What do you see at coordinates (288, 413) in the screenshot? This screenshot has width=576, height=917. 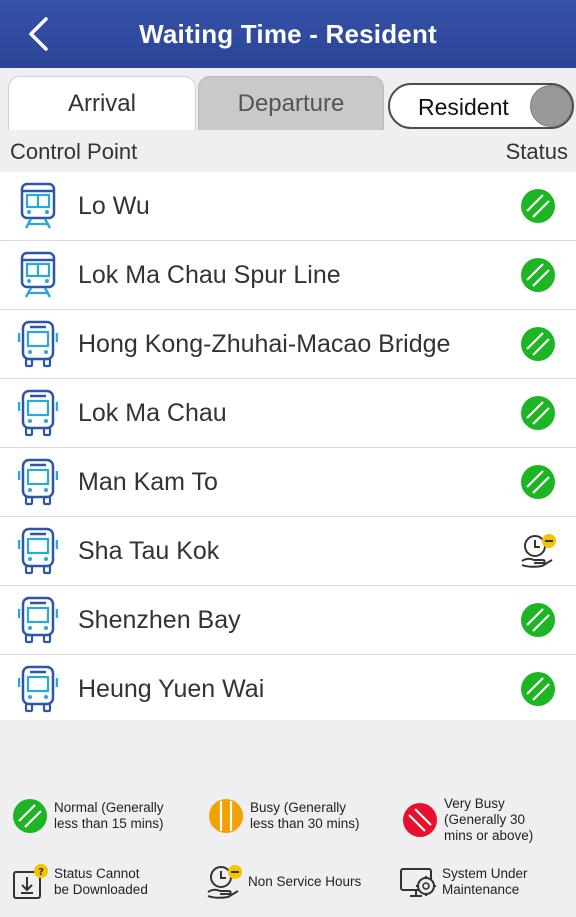 I see `control-point-row: Lok Ma Chau` at bounding box center [288, 413].